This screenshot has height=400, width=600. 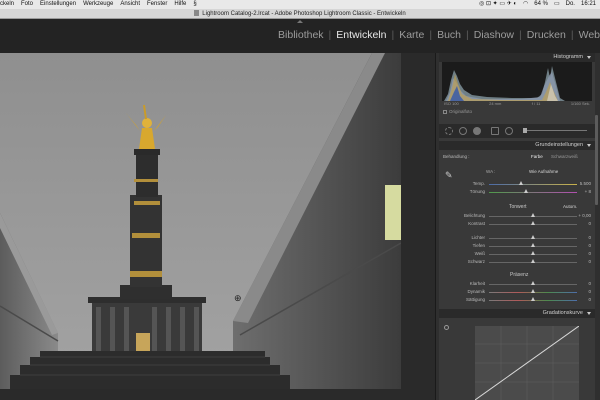 What do you see at coordinates (517, 262) in the screenshot?
I see `blacks-slider-row: Schwarz 0` at bounding box center [517, 262].